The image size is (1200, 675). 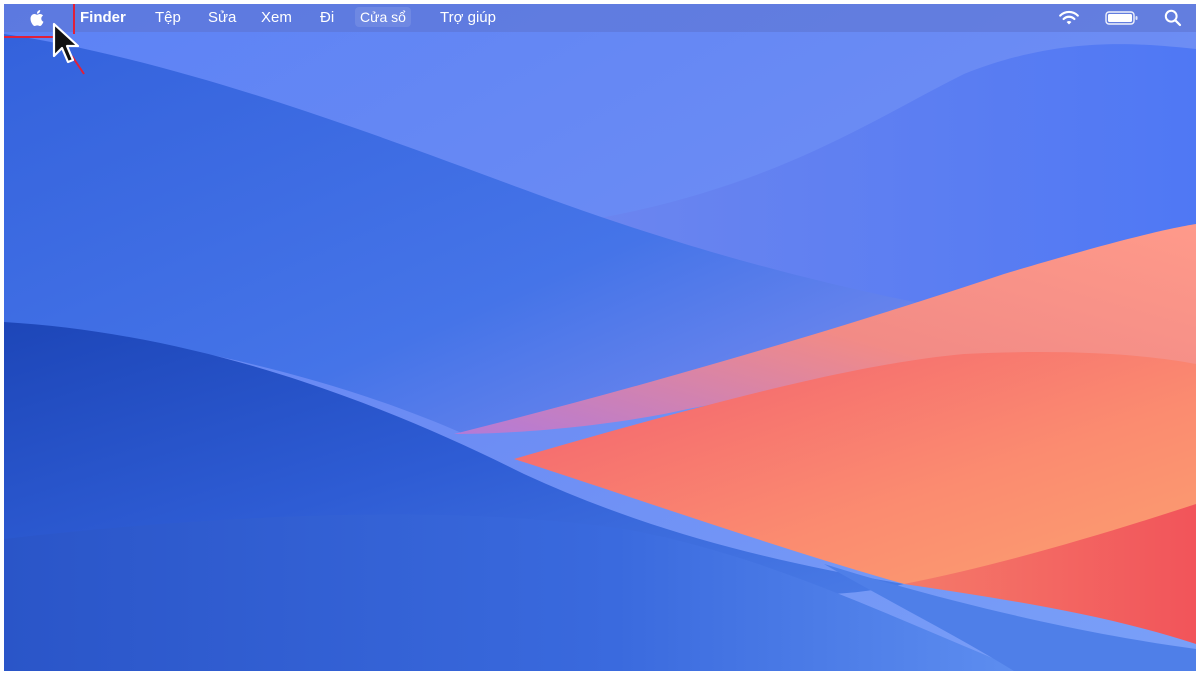 I want to click on menu-help: Trợ giúp, so click(x=468, y=18).